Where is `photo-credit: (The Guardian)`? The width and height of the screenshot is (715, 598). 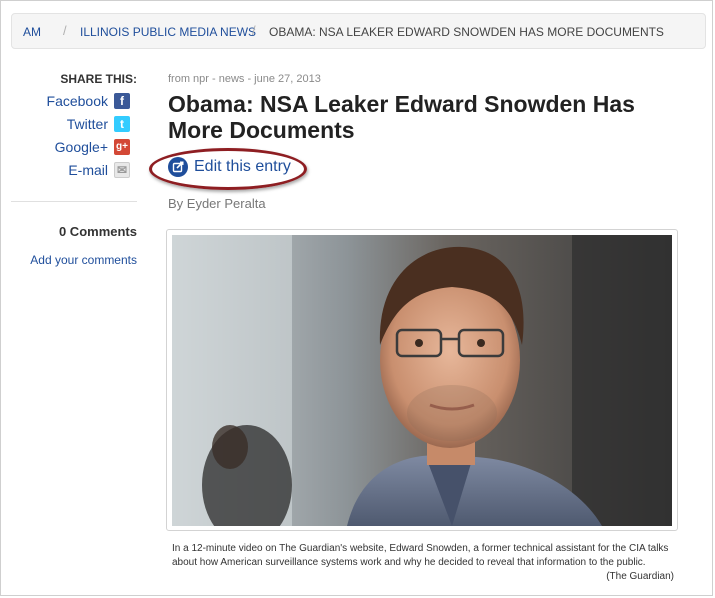
photo-credit: (The Guardian) is located at coordinates (640, 576).